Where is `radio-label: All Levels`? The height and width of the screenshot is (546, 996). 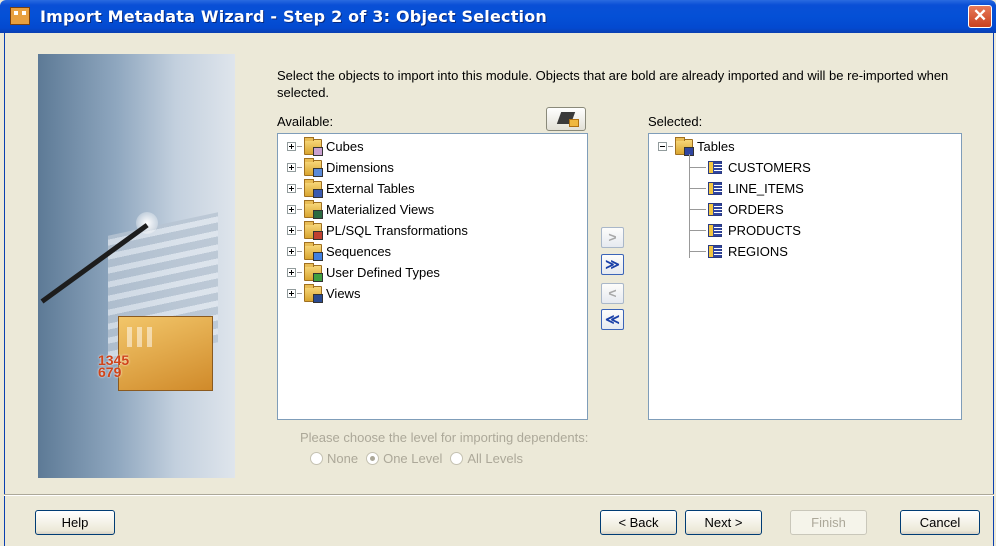 radio-label: All Levels is located at coordinates (495, 458).